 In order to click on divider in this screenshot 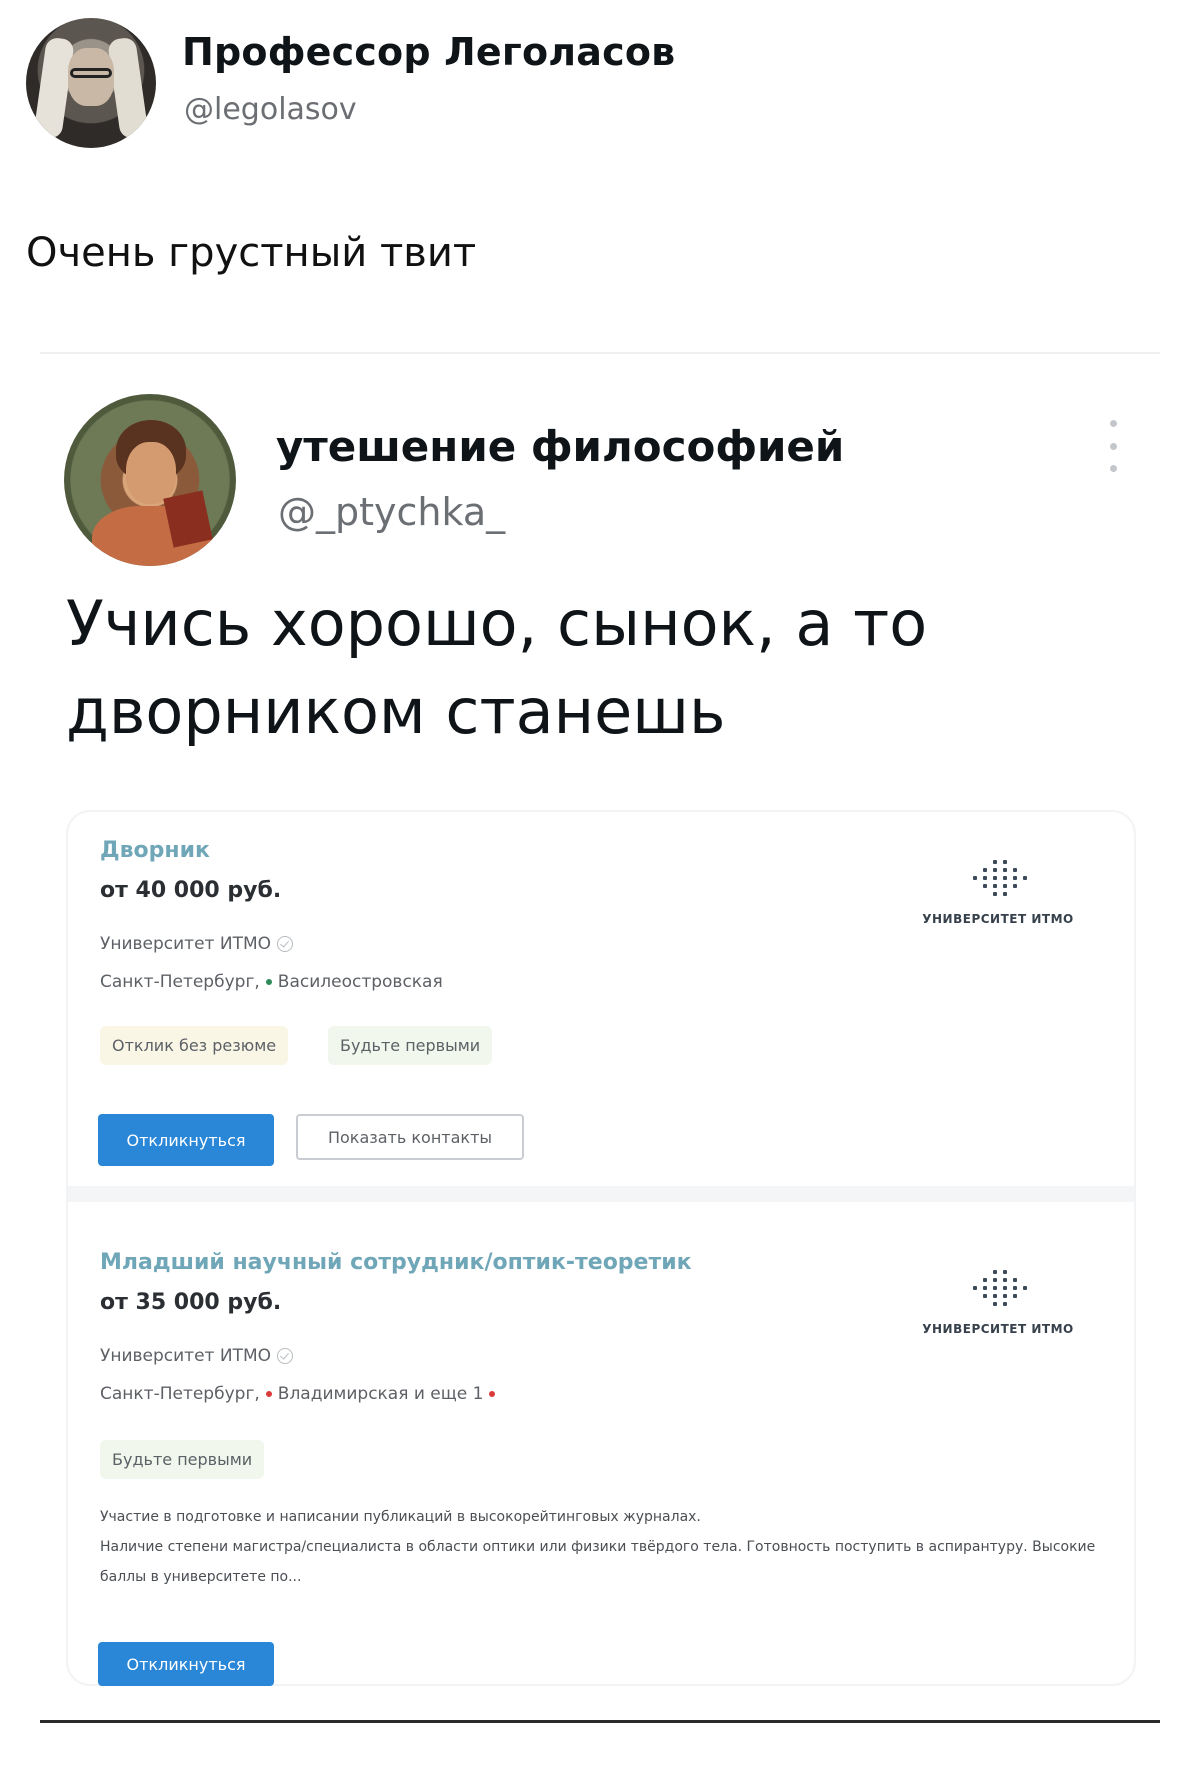, I will do `click(600, 353)`.